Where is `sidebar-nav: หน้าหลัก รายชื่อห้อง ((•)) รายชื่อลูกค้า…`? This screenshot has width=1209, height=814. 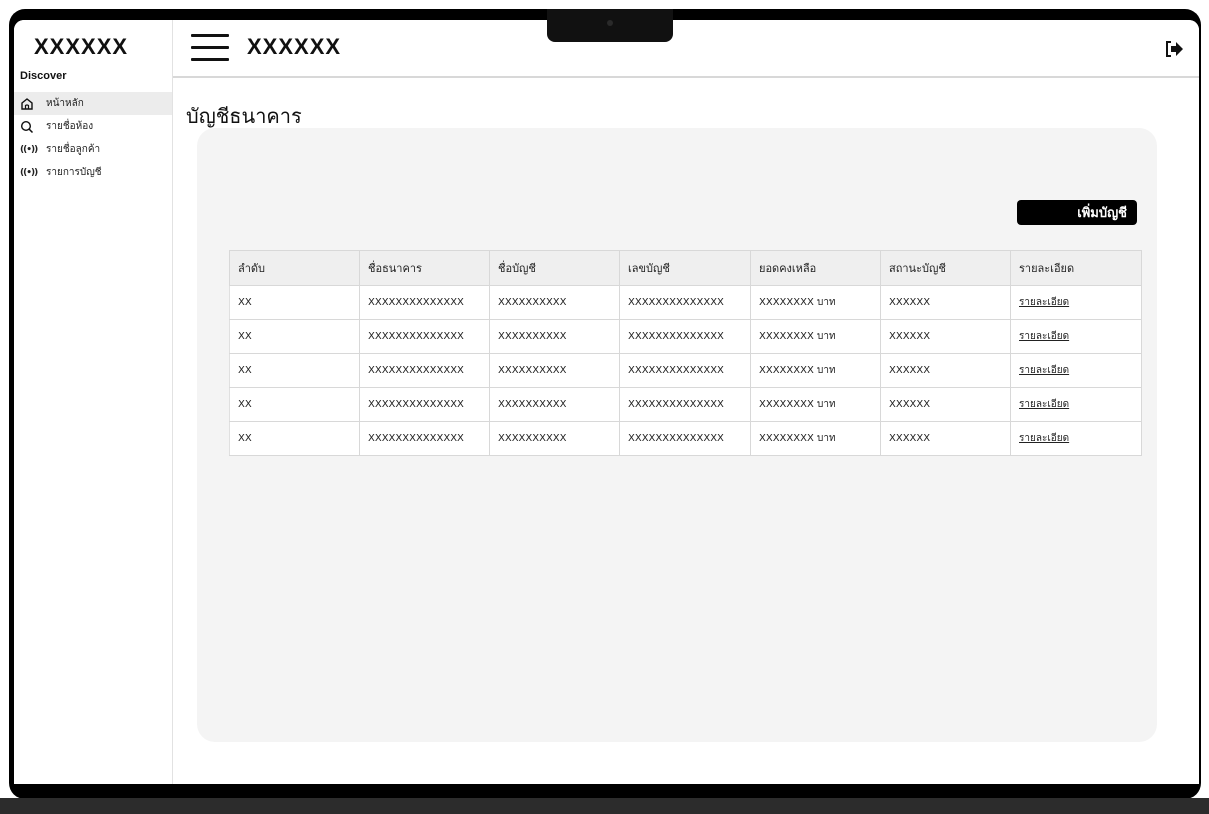 sidebar-nav: หน้าหลัก รายชื่อห้อง ((•)) รายชื่อลูกค้า… is located at coordinates (93, 138).